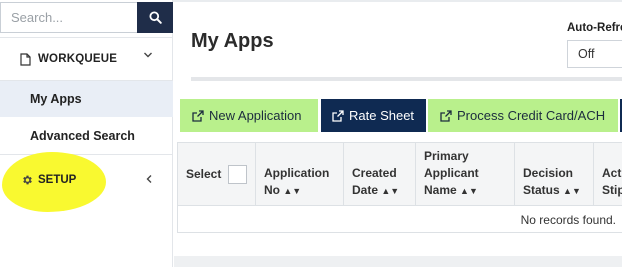 This screenshot has height=267, width=622. Describe the element at coordinates (27, 180) in the screenshot. I see `gear-icon` at that location.